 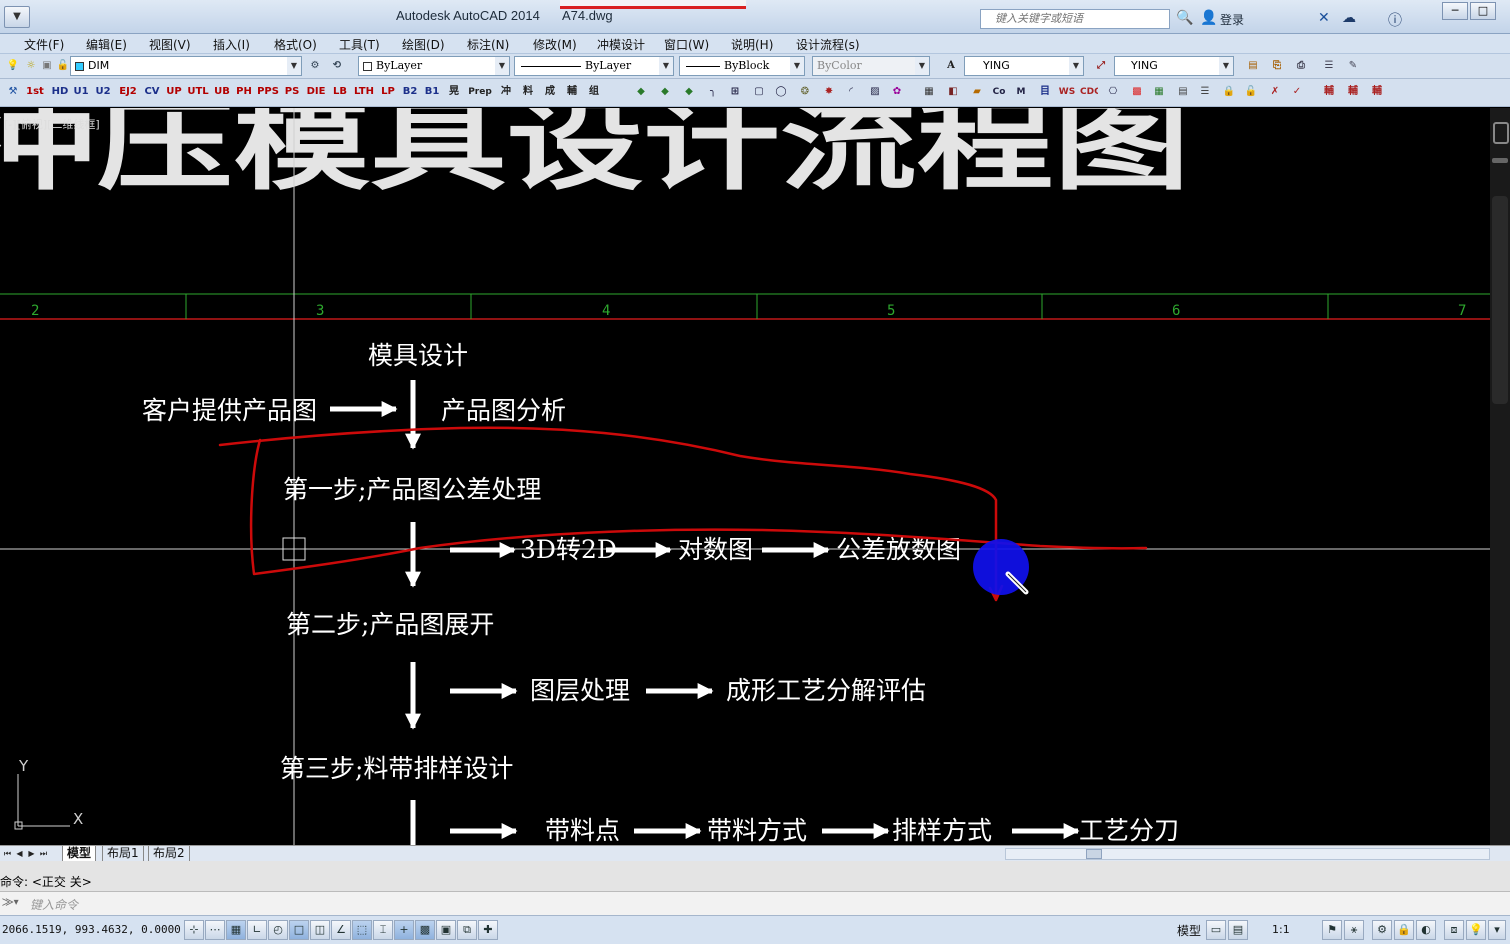 What do you see at coordinates (299, 930) in the screenshot?
I see `object-snap-icon: □` at bounding box center [299, 930].